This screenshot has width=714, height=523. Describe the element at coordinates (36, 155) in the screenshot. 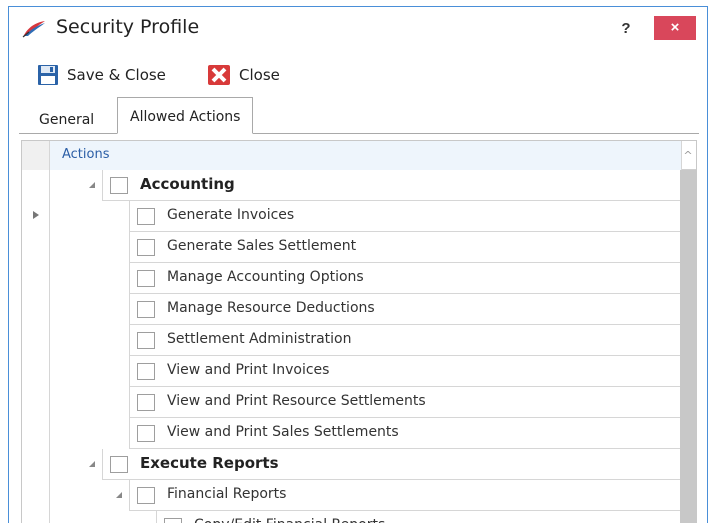

I see `row-indicator-header` at that location.